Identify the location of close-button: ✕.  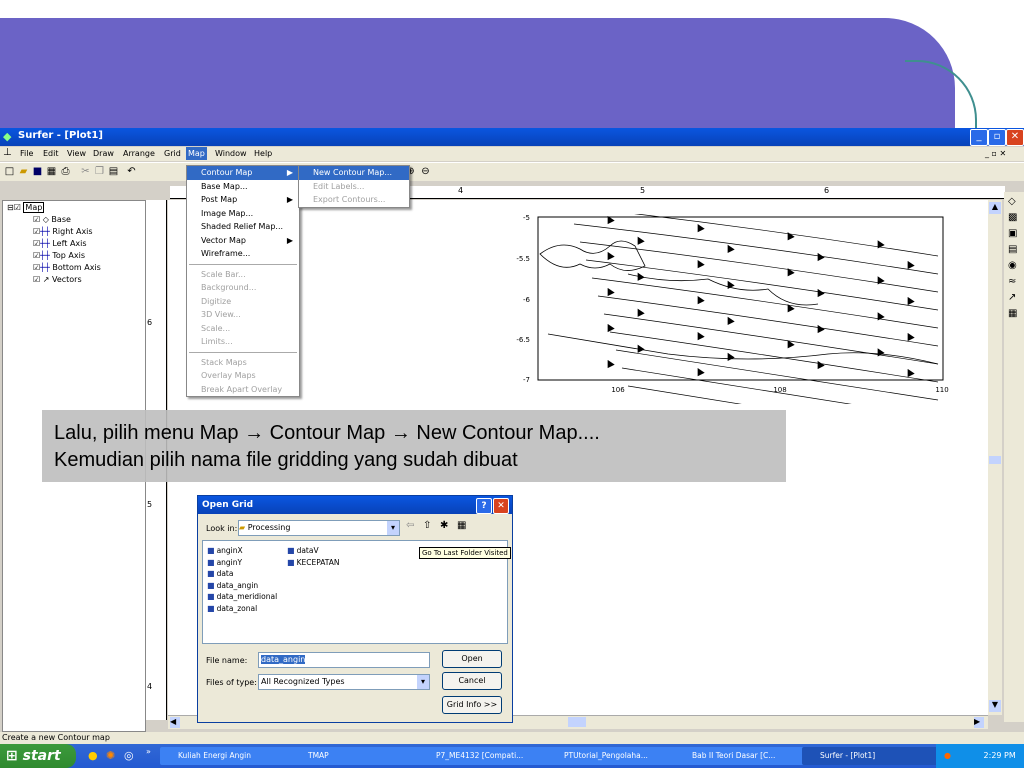
(1015, 137).